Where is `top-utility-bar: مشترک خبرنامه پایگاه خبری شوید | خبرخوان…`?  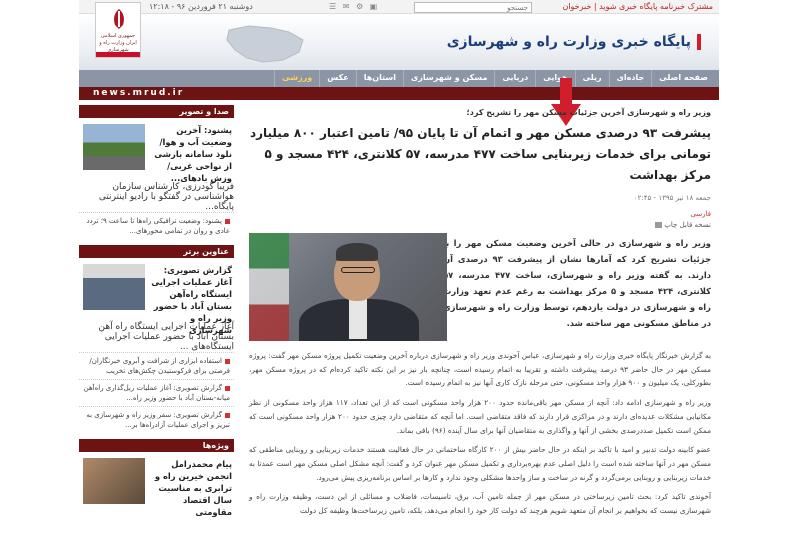
top-utility-bar: مشترک خبرنامه پایگاه خبری شوید | خبرخوان… is located at coordinates (399, 7).